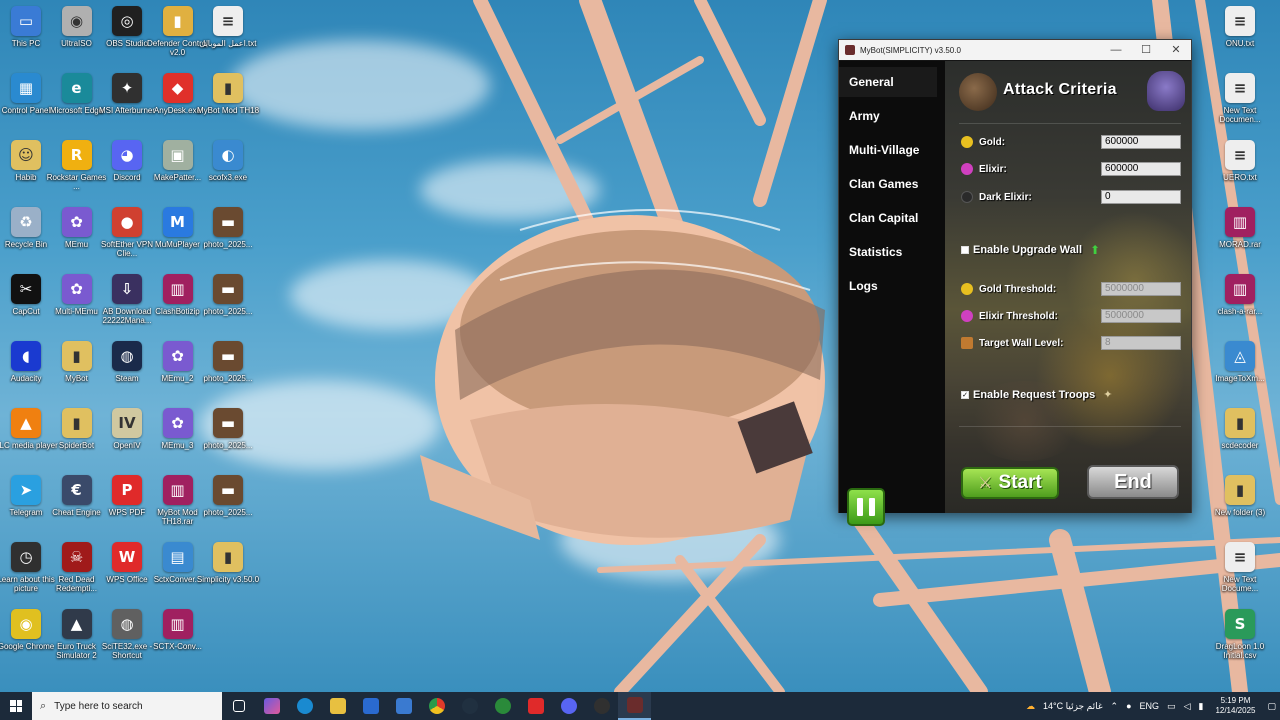 This screenshot has height=720, width=1280. I want to click on desktop-icon: ≡ ONU.txt, so click(1240, 27).